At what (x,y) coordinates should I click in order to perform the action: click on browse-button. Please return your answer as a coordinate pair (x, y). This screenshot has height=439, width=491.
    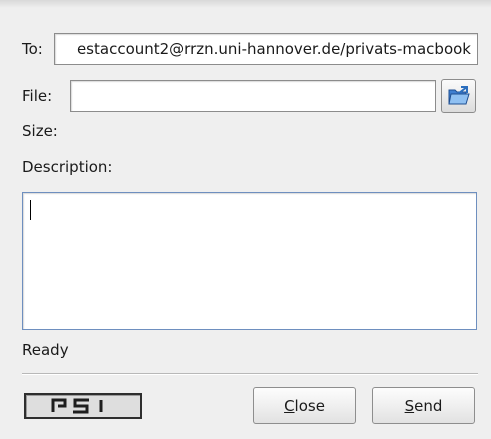
    Looking at the image, I should click on (458, 96).